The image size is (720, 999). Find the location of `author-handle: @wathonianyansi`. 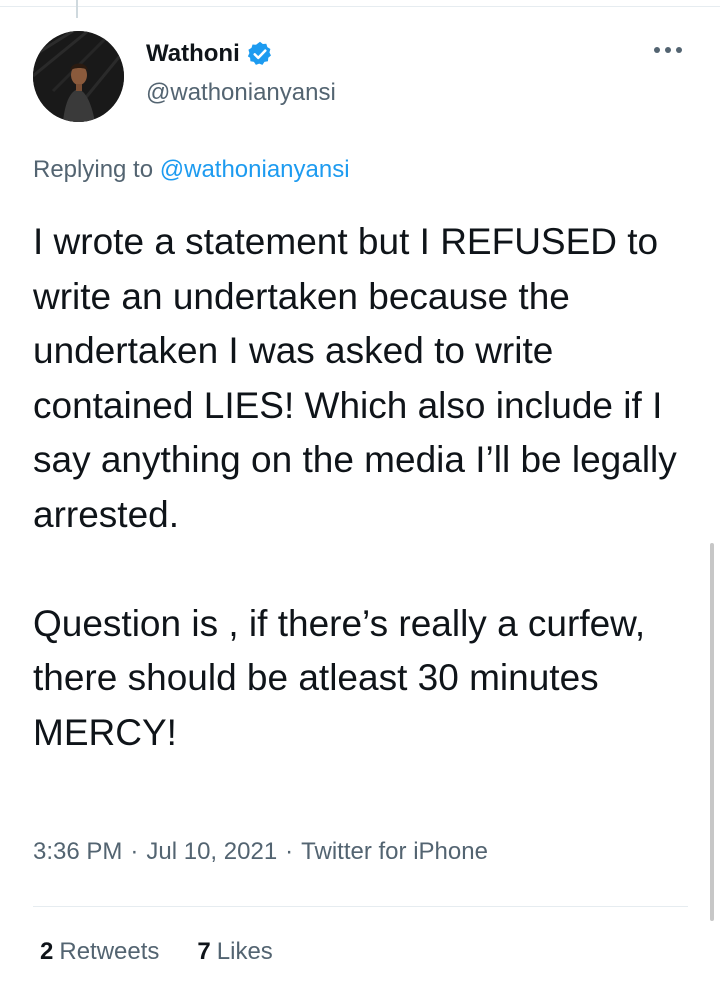

author-handle: @wathonianyansi is located at coordinates (241, 93).